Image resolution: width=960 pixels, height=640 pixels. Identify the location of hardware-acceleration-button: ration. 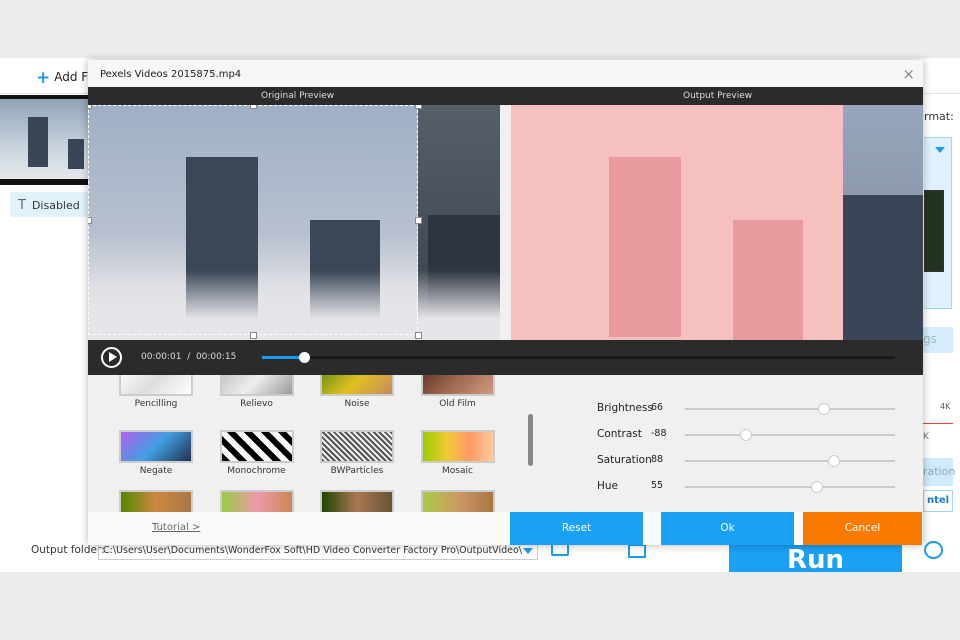
(939, 472).